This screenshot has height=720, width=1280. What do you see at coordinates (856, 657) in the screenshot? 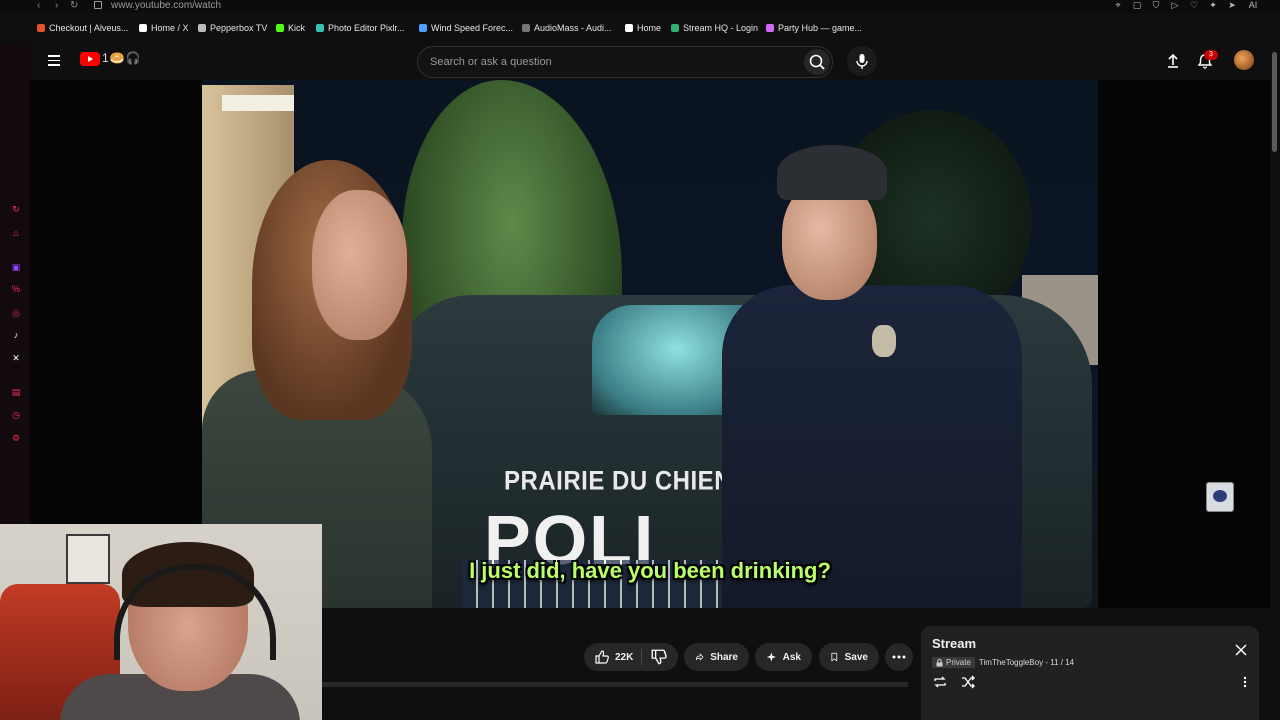
I see `save-label: Save` at bounding box center [856, 657].